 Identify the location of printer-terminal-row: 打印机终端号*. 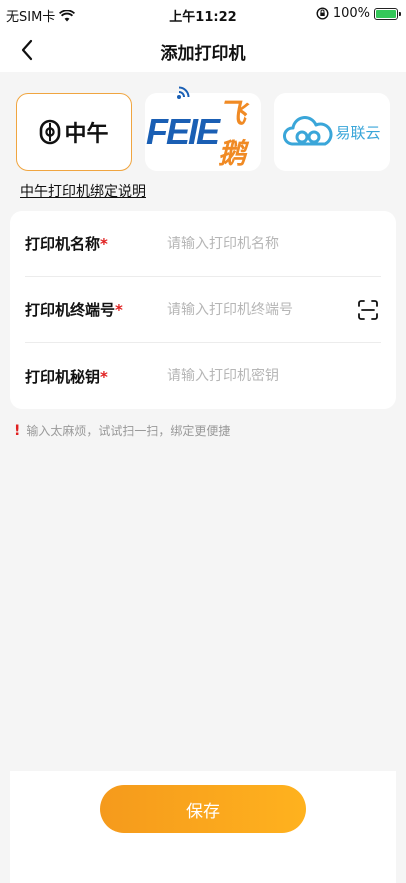
(203, 310).